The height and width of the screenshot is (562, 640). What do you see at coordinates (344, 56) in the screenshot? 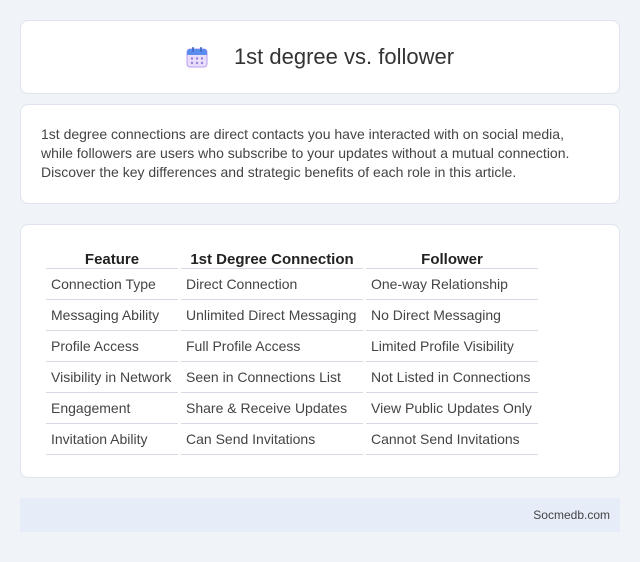
I see `page-title: 1st degree vs. follower` at bounding box center [344, 56].